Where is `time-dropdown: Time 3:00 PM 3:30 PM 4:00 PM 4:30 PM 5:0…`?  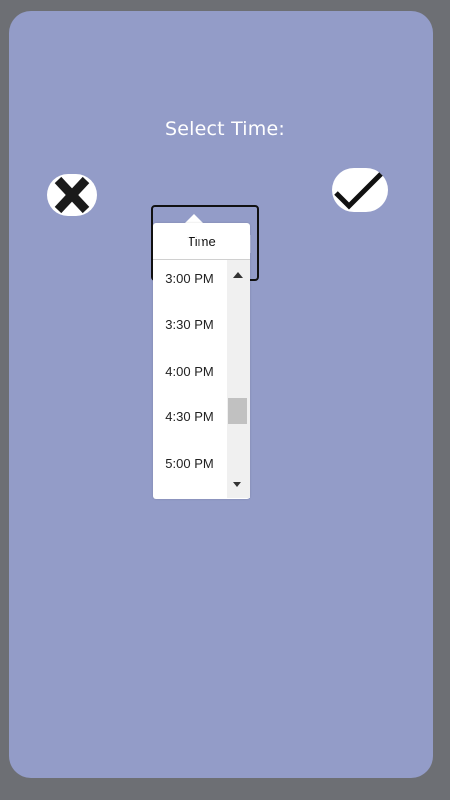 time-dropdown: Time 3:00 PM 3:30 PM 4:00 PM 4:30 PM 5:0… is located at coordinates (201, 361).